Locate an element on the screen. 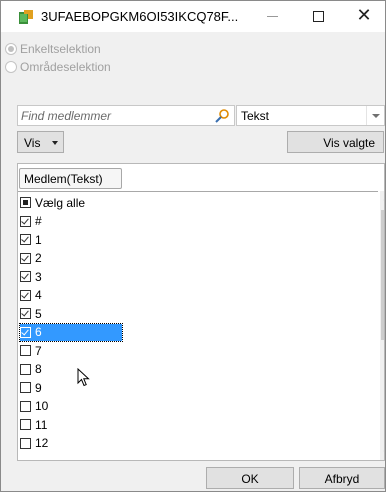 Image resolution: width=386 pixels, height=492 pixels. list-item: 12 is located at coordinates (34, 443).